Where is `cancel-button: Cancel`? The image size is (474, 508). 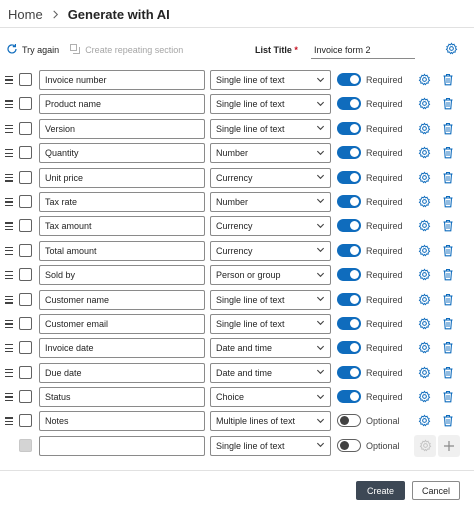
cancel-button: Cancel is located at coordinates (436, 490).